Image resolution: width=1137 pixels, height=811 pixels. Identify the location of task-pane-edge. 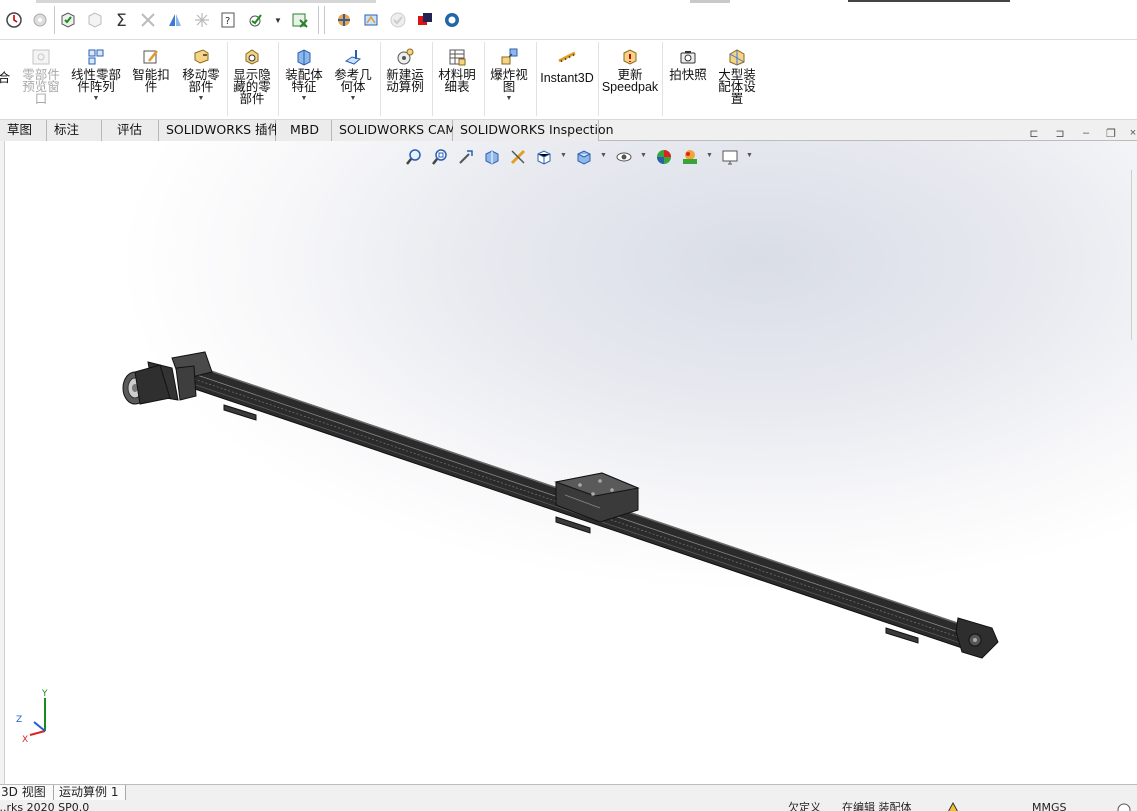
(1134, 255).